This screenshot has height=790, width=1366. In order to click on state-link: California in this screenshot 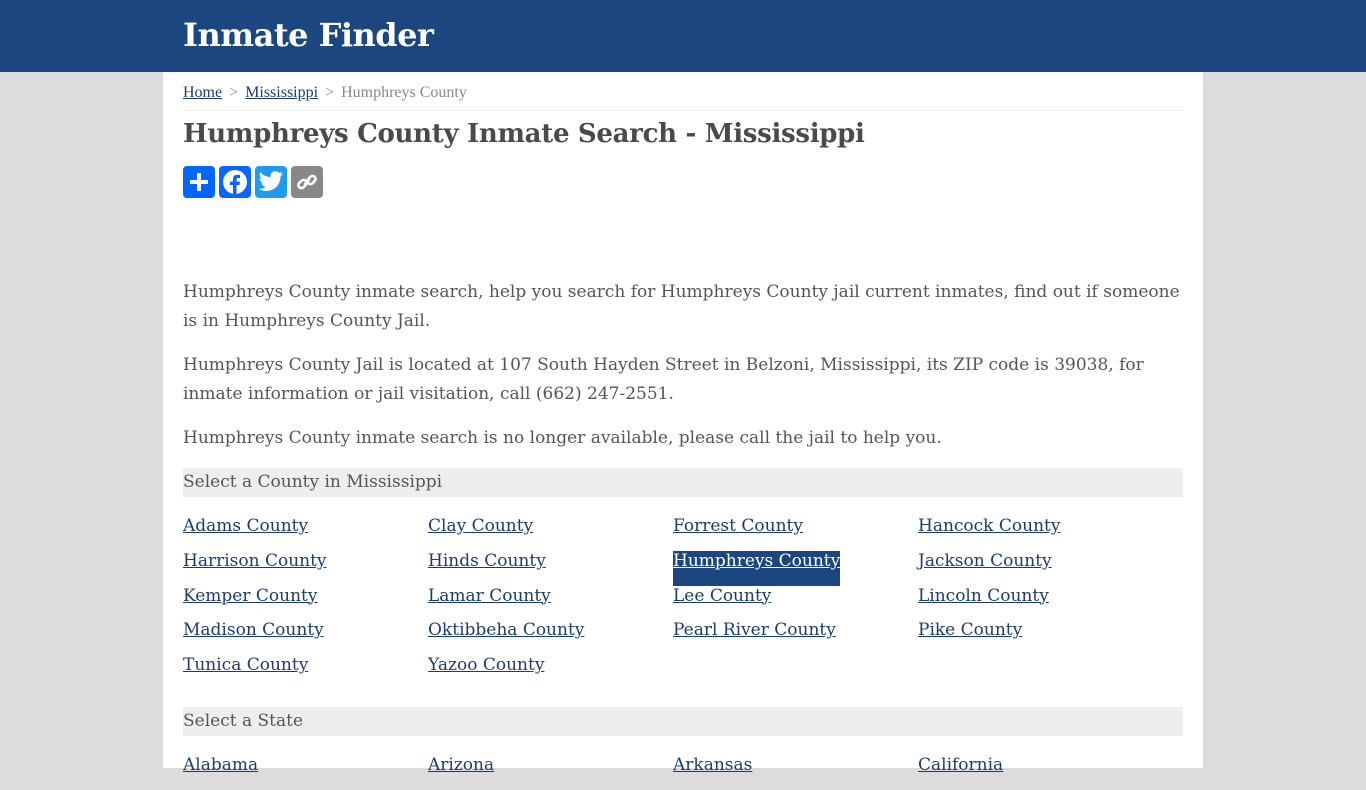, I will do `click(960, 772)`.